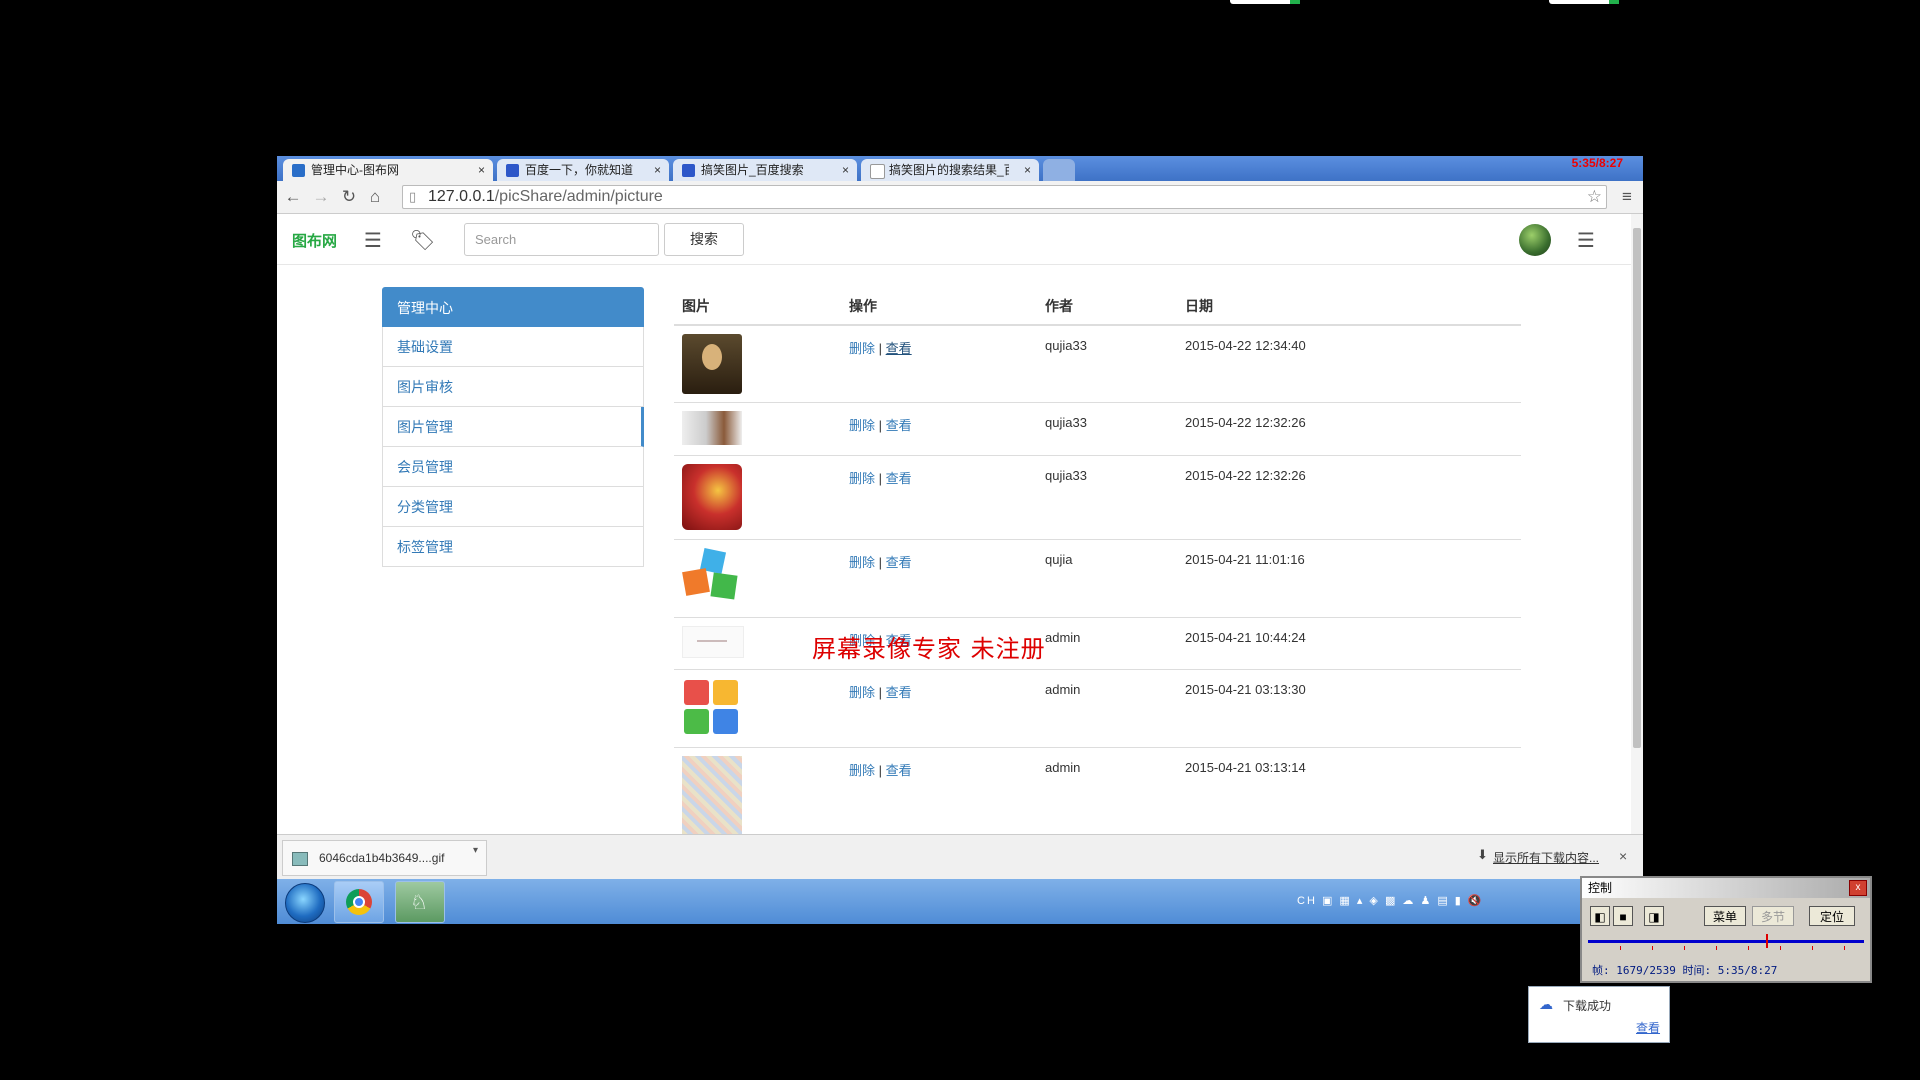 The width and height of the screenshot is (1920, 1080). What do you see at coordinates (373, 240) in the screenshot?
I see `list-icon: ☰` at bounding box center [373, 240].